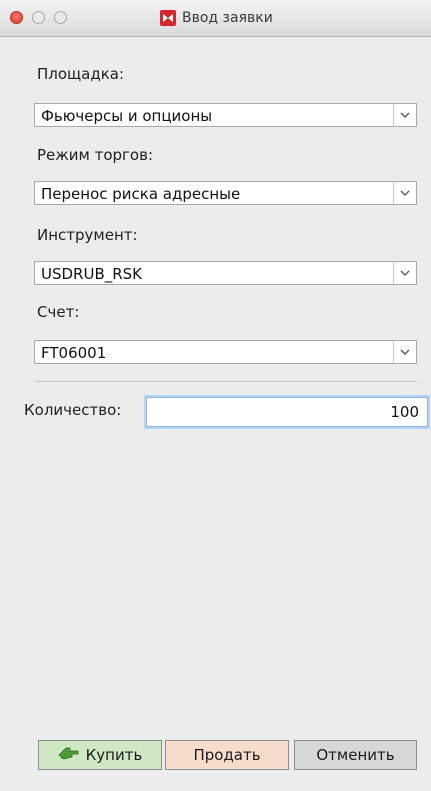  I want to click on buy-button: Купить, so click(100, 755).